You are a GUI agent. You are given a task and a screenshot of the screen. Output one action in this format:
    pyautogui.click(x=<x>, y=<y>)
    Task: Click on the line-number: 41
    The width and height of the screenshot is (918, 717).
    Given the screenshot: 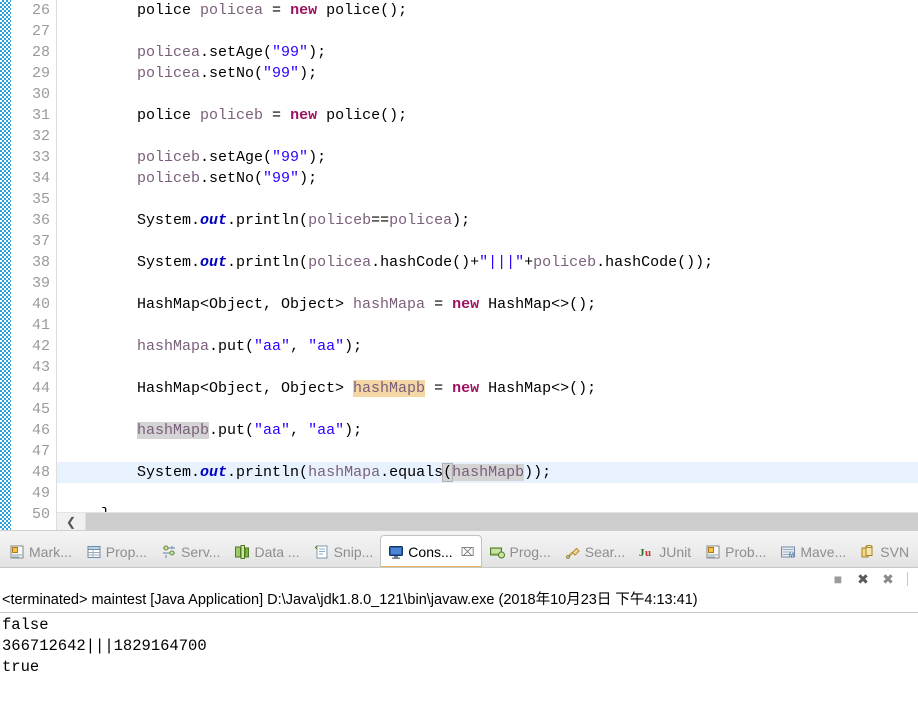 What is the action you would take?
    pyautogui.click(x=40, y=325)
    